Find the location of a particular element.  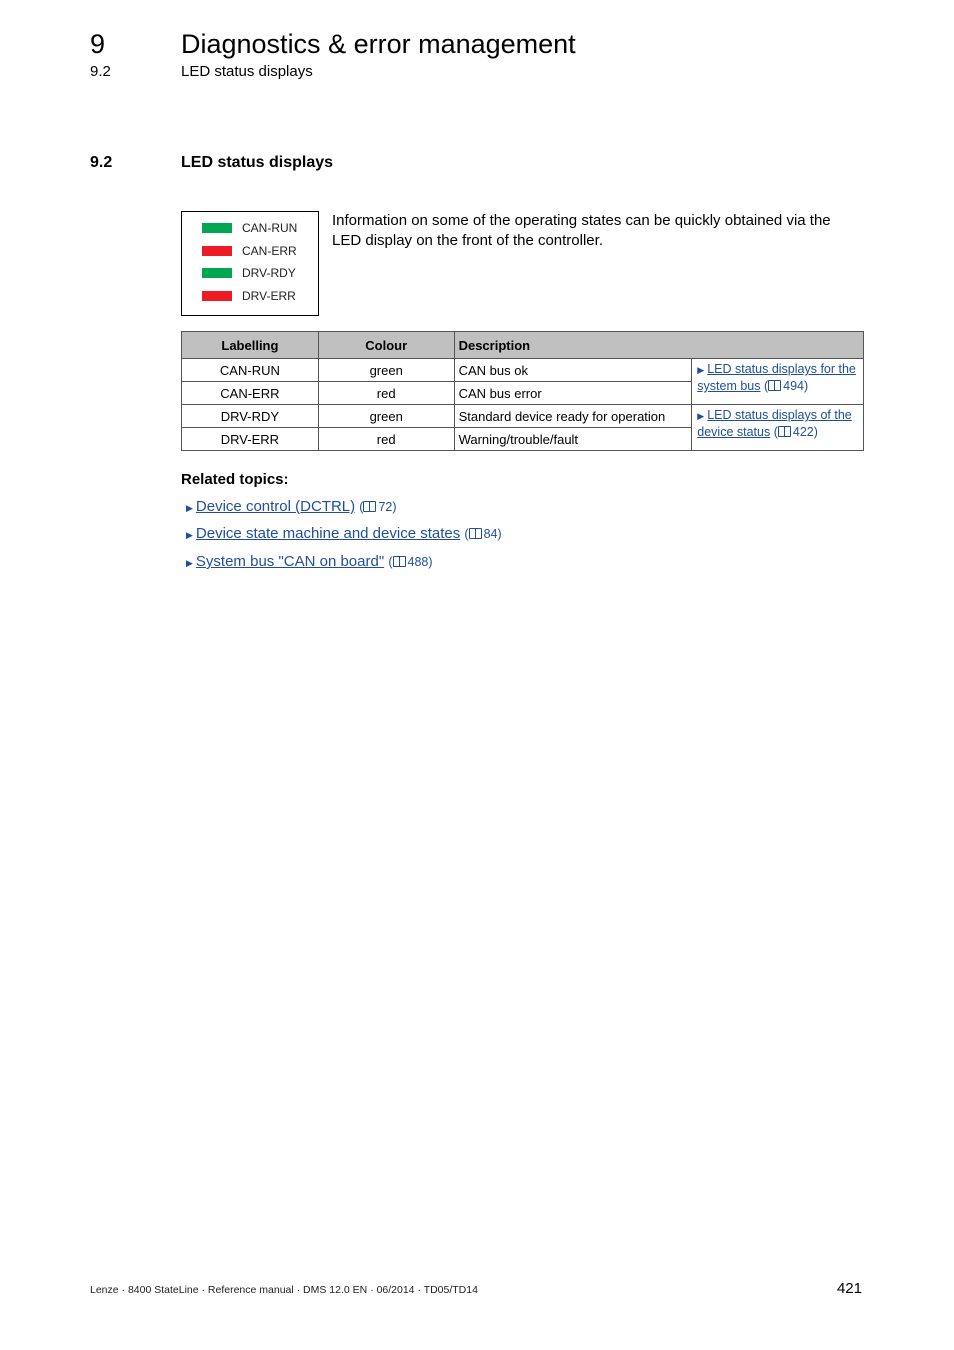

column-header-labelling: Labelling is located at coordinates (250, 345).